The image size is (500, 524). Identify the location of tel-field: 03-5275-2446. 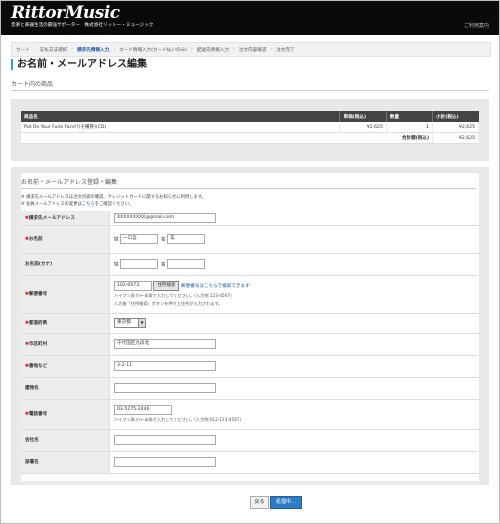
(143, 410).